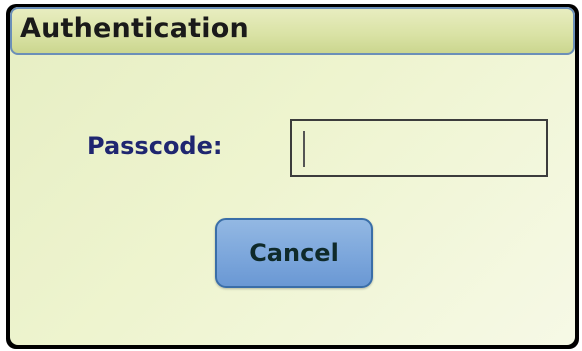  Describe the element at coordinates (304, 149) in the screenshot. I see `text-caret` at that location.